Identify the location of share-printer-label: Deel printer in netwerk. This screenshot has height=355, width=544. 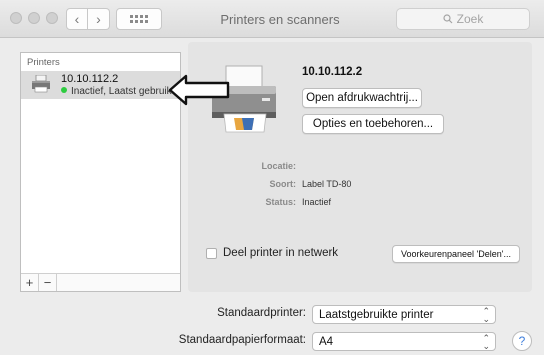
(281, 253).